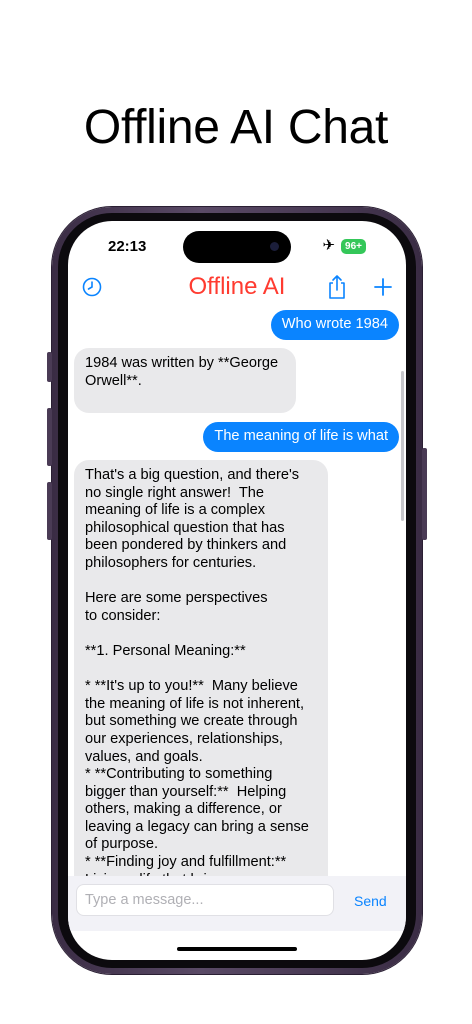  Describe the element at coordinates (301, 437) in the screenshot. I see `user-message-bubble: The meaning of life is what` at that location.